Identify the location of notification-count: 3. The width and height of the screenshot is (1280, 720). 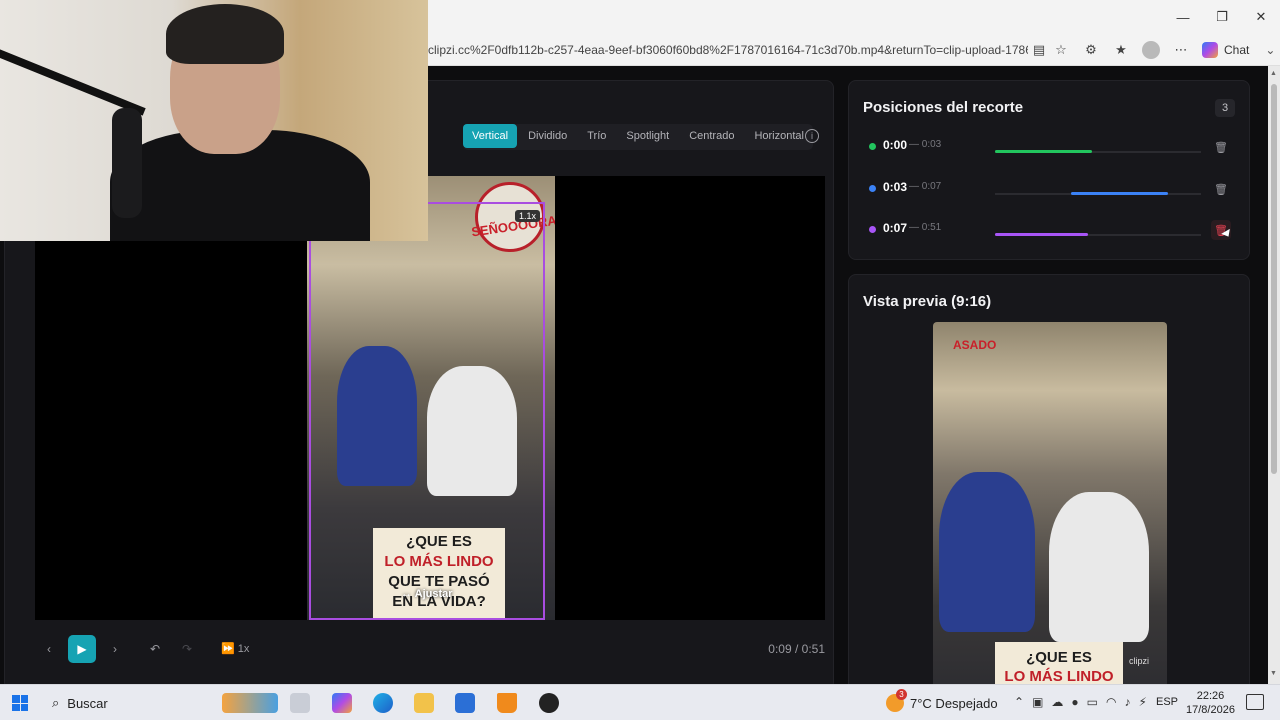
(1260, 704).